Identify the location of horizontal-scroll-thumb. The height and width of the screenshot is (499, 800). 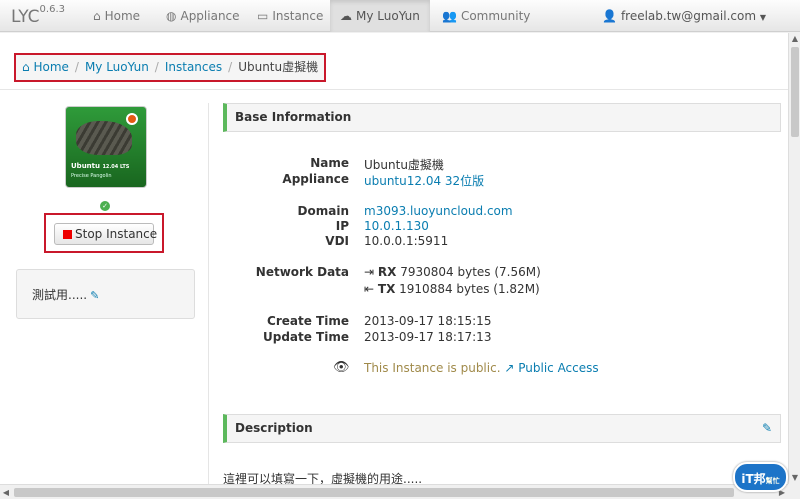
(374, 492).